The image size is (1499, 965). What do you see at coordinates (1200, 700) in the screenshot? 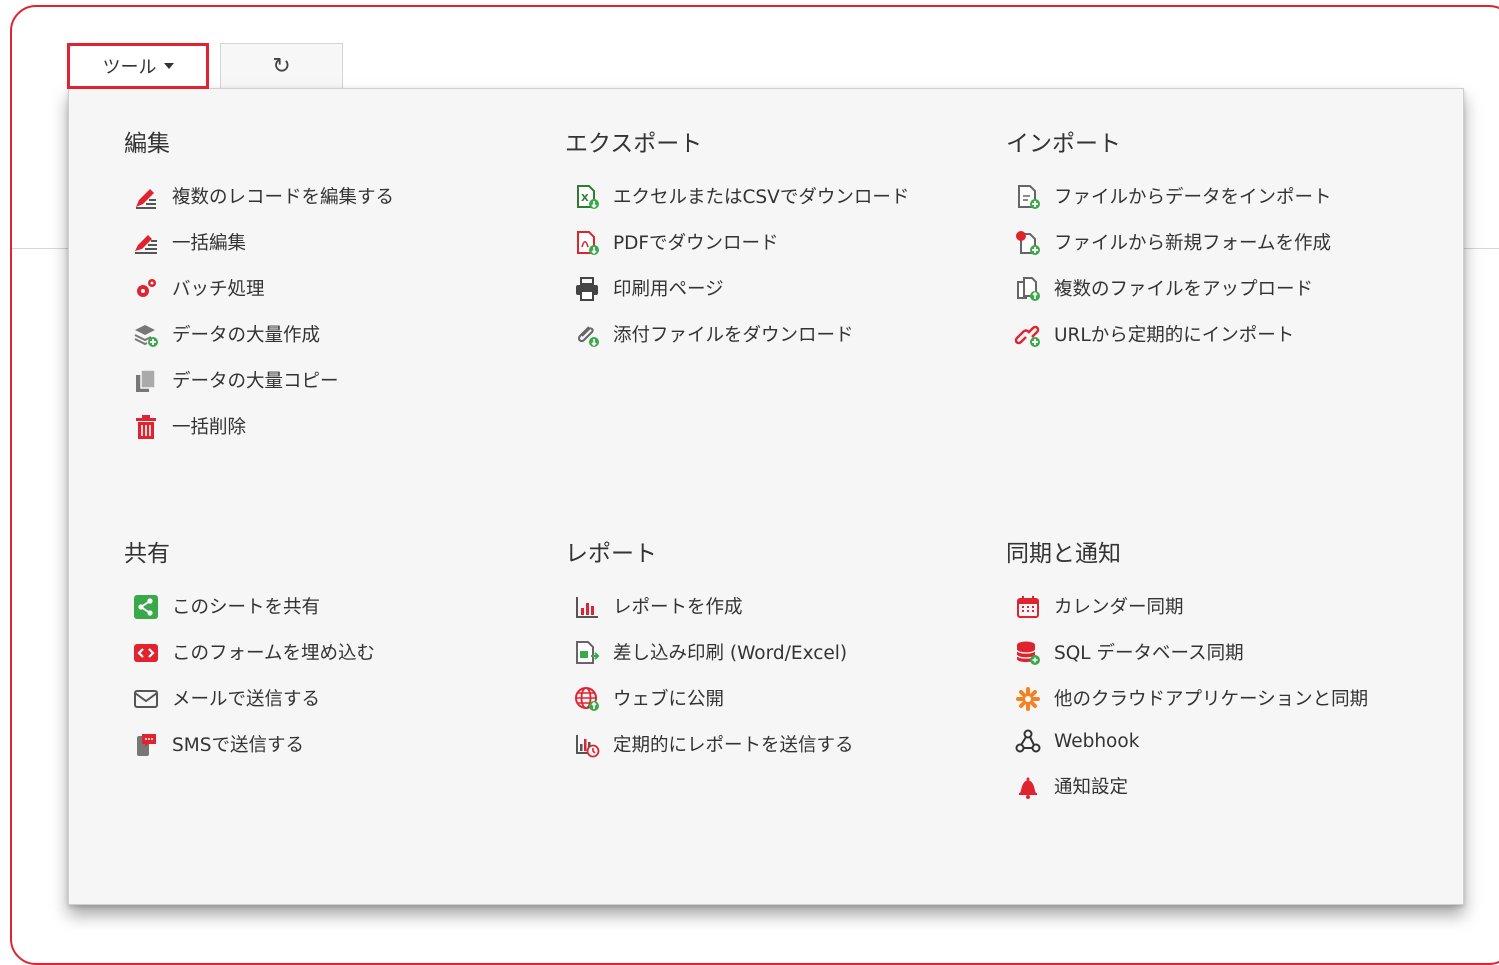
I see `menu-item-cloud-app-sync: 他のクラウドアプリケーションと同期` at bounding box center [1200, 700].